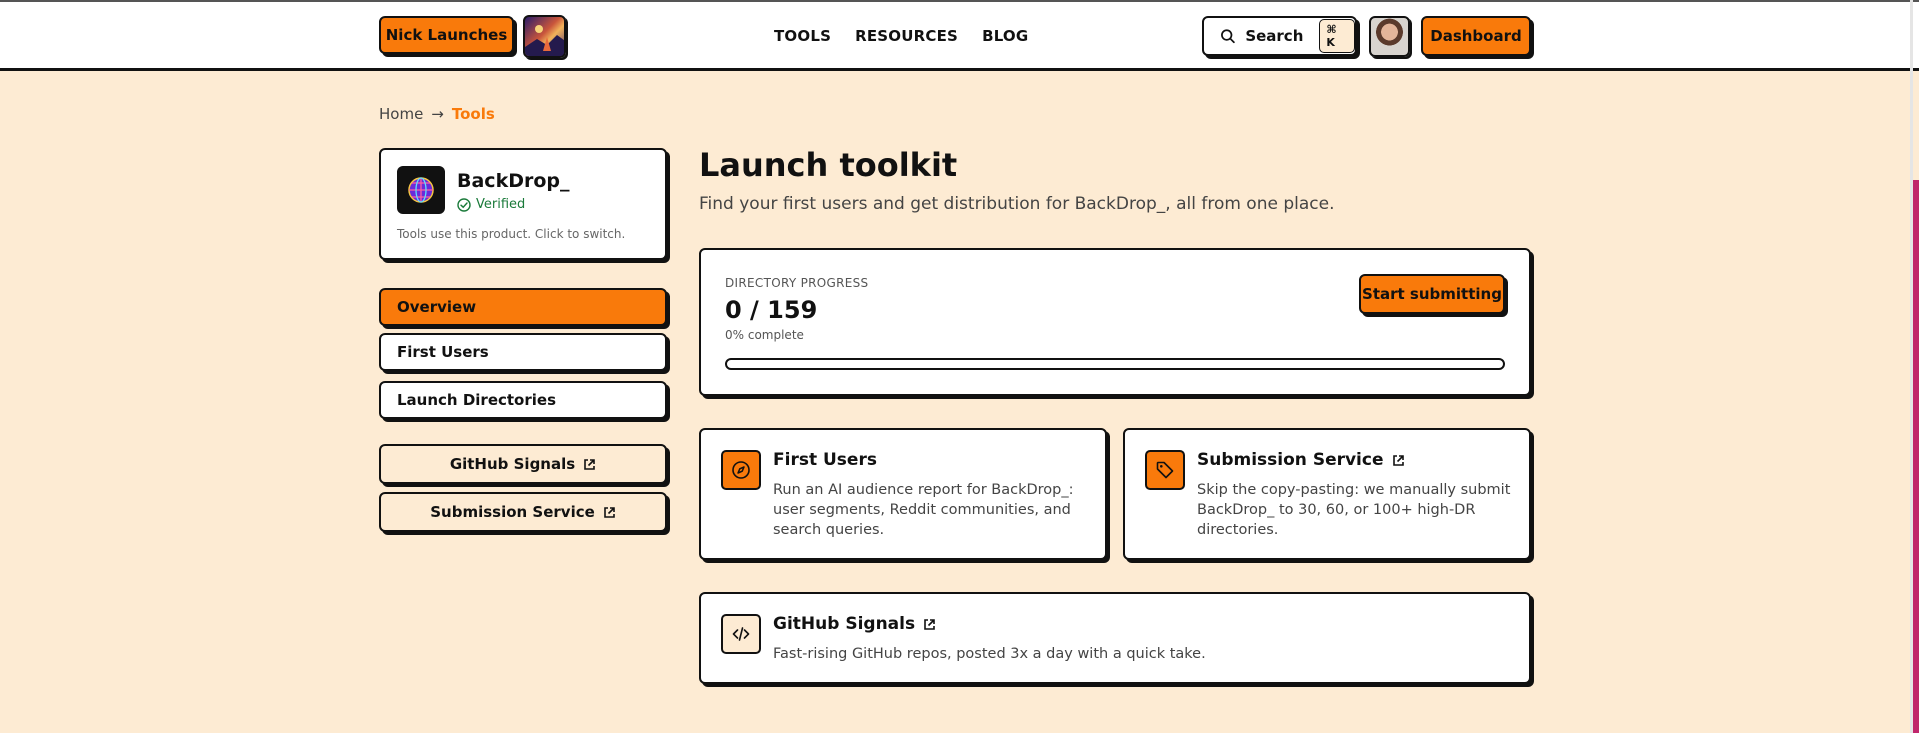  Describe the element at coordinates (906, 36) in the screenshot. I see `nav-resources: RESOURCES` at that location.